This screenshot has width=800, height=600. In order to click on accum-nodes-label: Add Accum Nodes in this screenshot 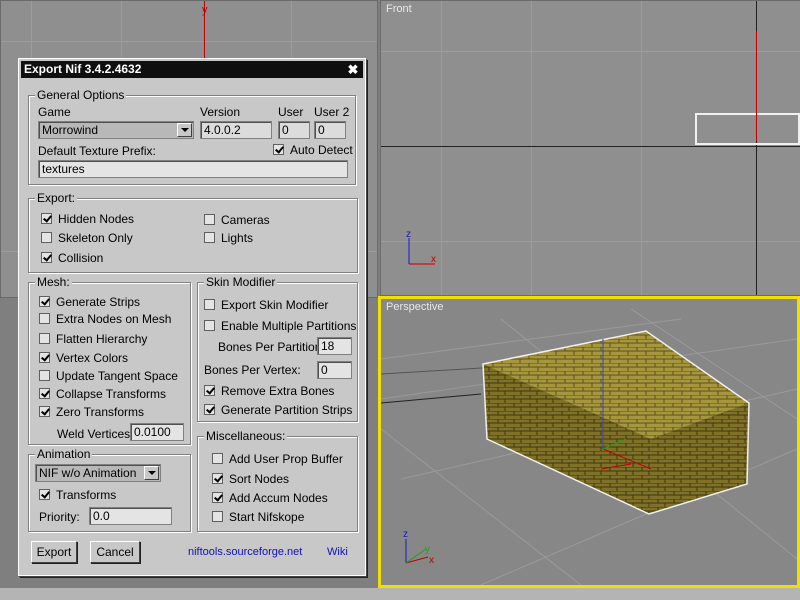, I will do `click(278, 498)`.